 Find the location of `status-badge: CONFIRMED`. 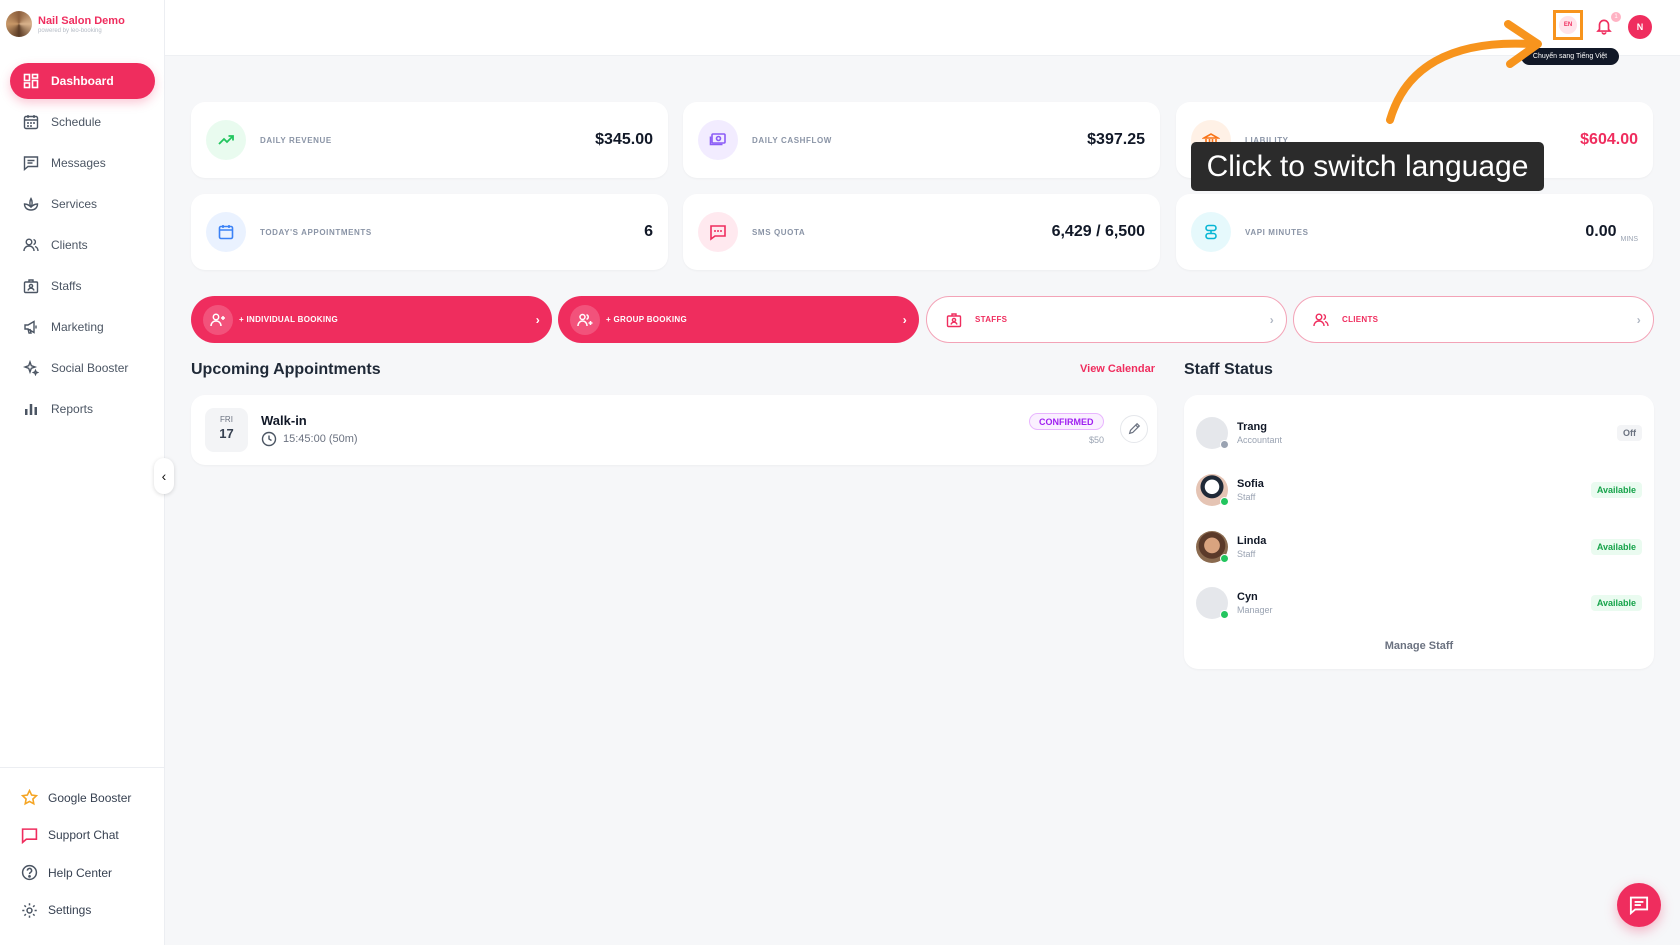

status-badge: CONFIRMED is located at coordinates (1066, 421).